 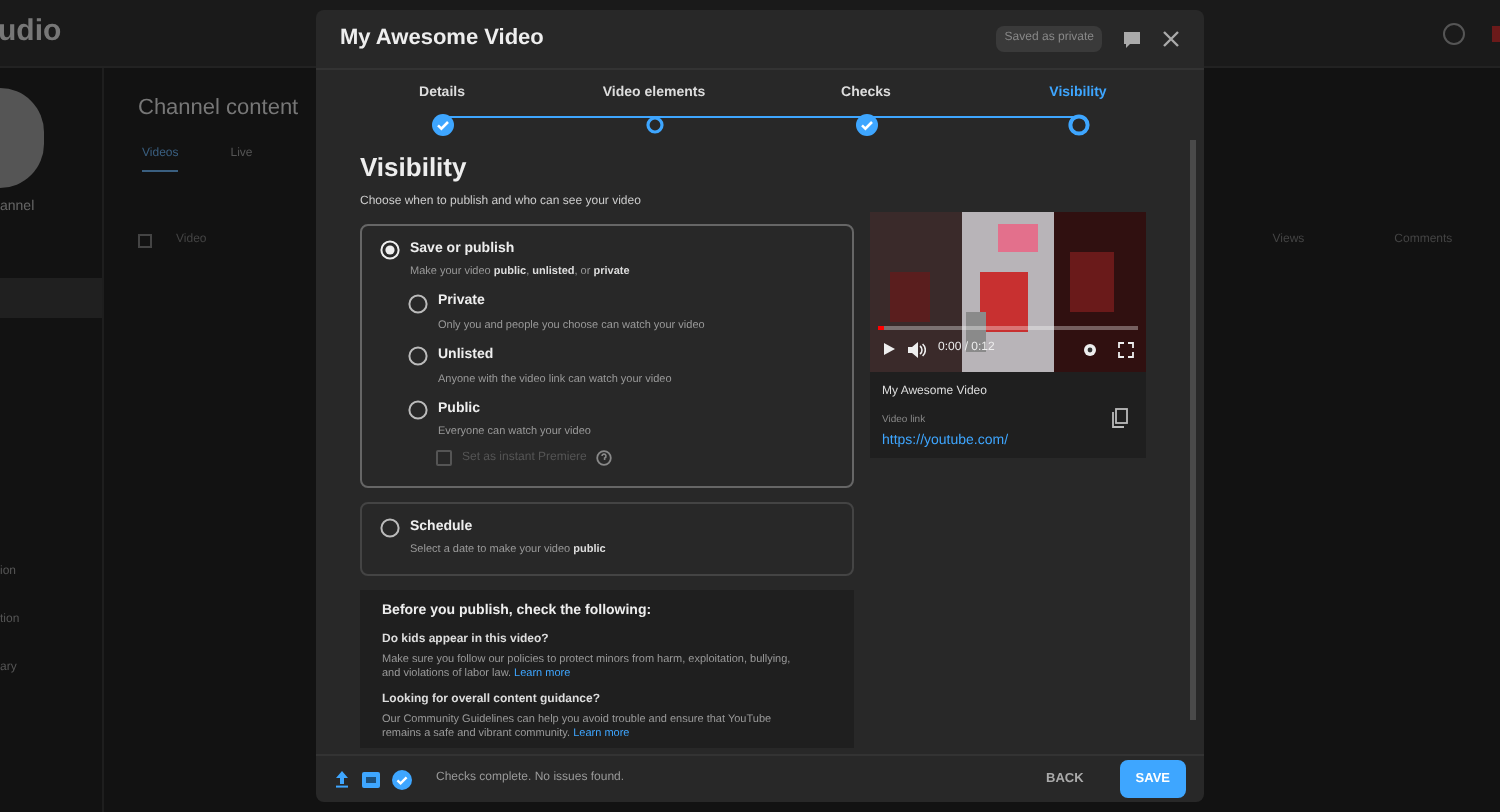 What do you see at coordinates (1090, 349) in the screenshot?
I see `settings-icon` at bounding box center [1090, 349].